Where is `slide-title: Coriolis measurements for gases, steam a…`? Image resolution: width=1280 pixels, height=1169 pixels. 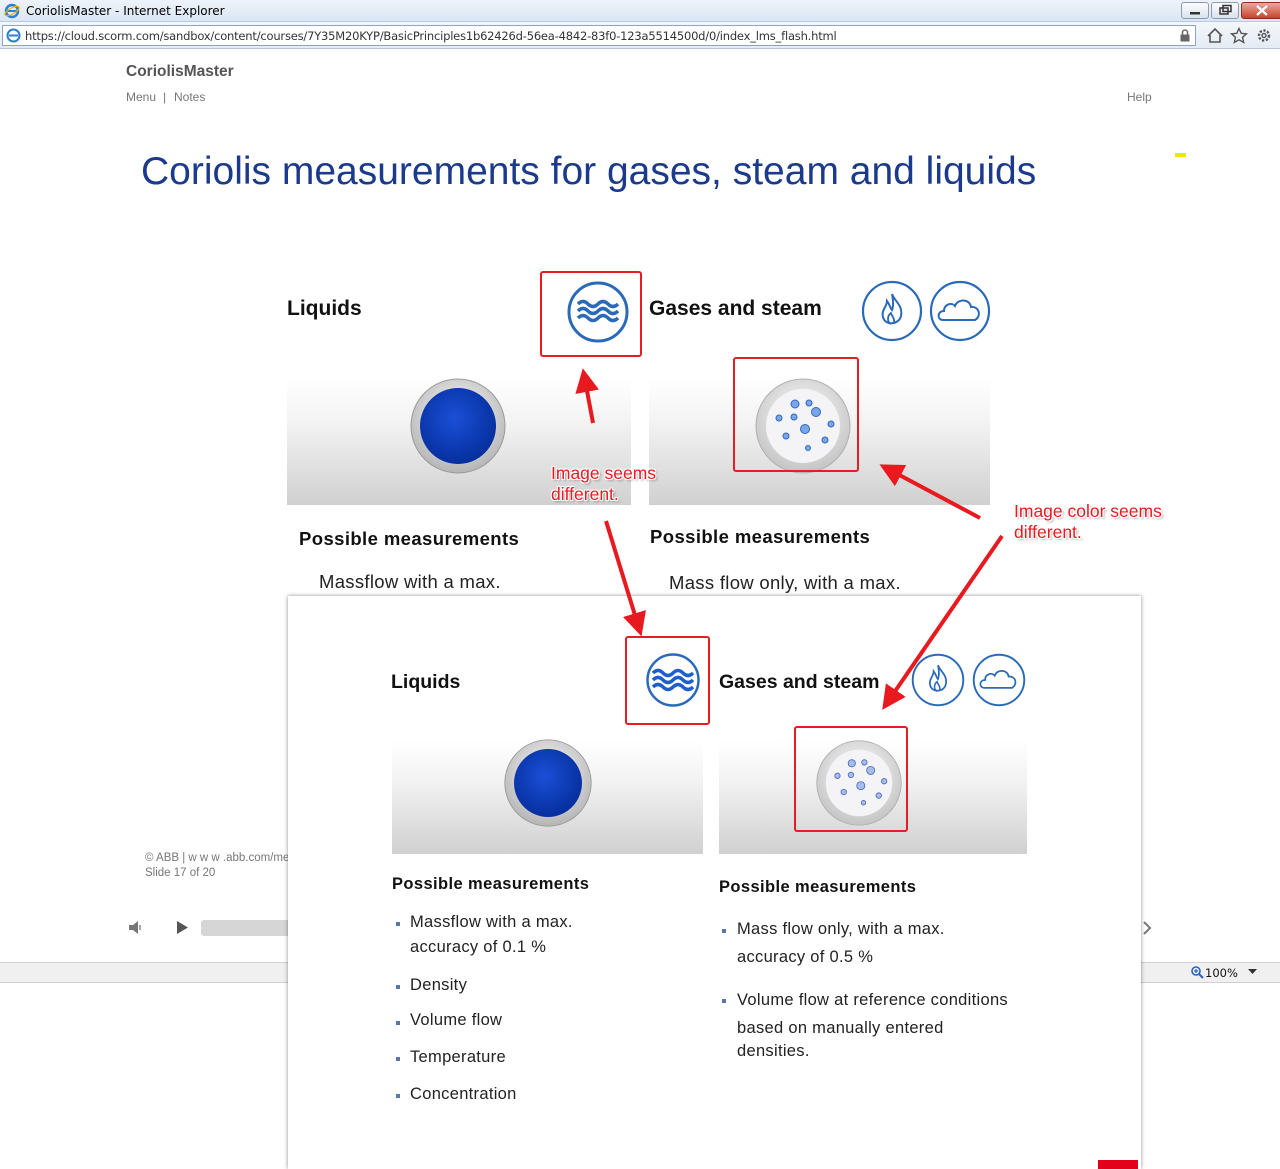 slide-title: Coriolis measurements for gases, steam a… is located at coordinates (589, 171).